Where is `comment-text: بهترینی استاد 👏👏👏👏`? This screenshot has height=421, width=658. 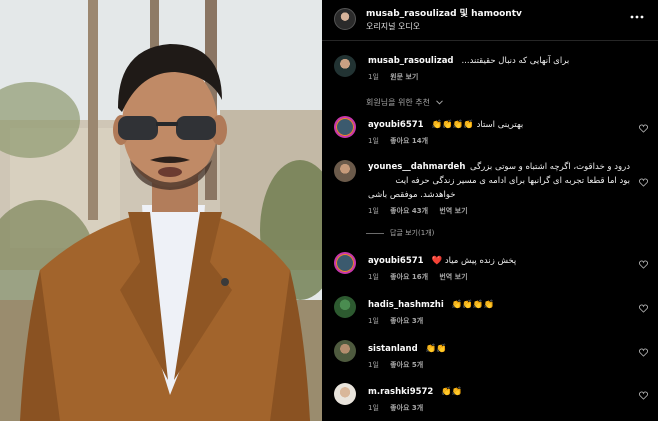
comment-text: بهترینی استاد 👏👏👏👏 is located at coordinates (477, 125).